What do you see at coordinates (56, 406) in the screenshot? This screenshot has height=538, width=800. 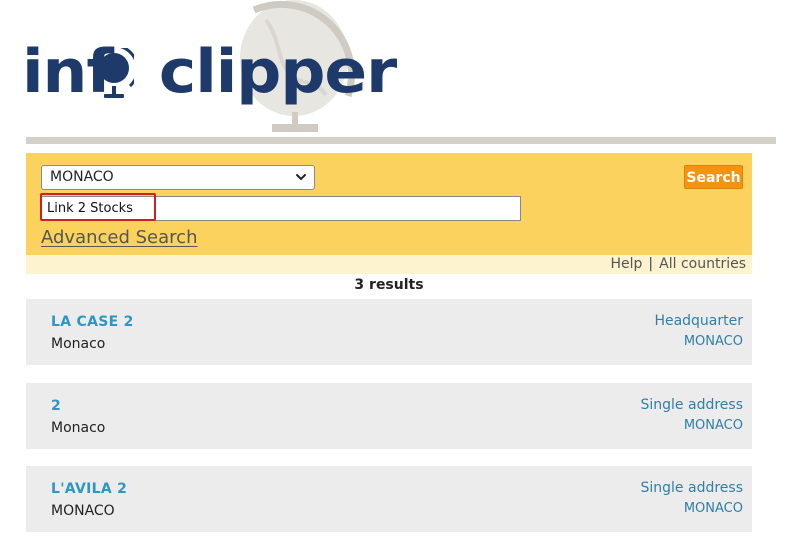 I see `result-name-link: 2` at bounding box center [56, 406].